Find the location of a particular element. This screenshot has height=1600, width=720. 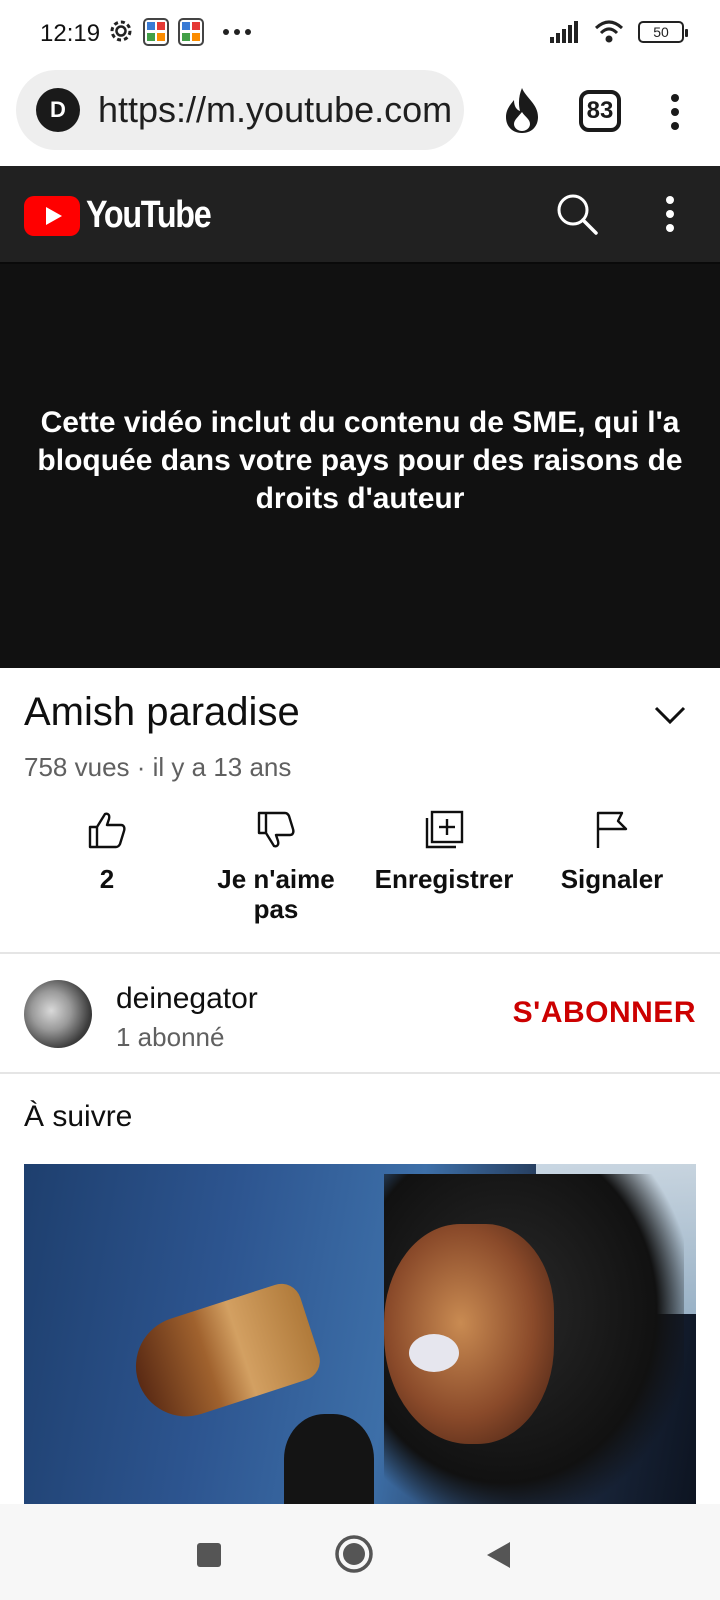

status-time: 12:19 is located at coordinates (70, 33).